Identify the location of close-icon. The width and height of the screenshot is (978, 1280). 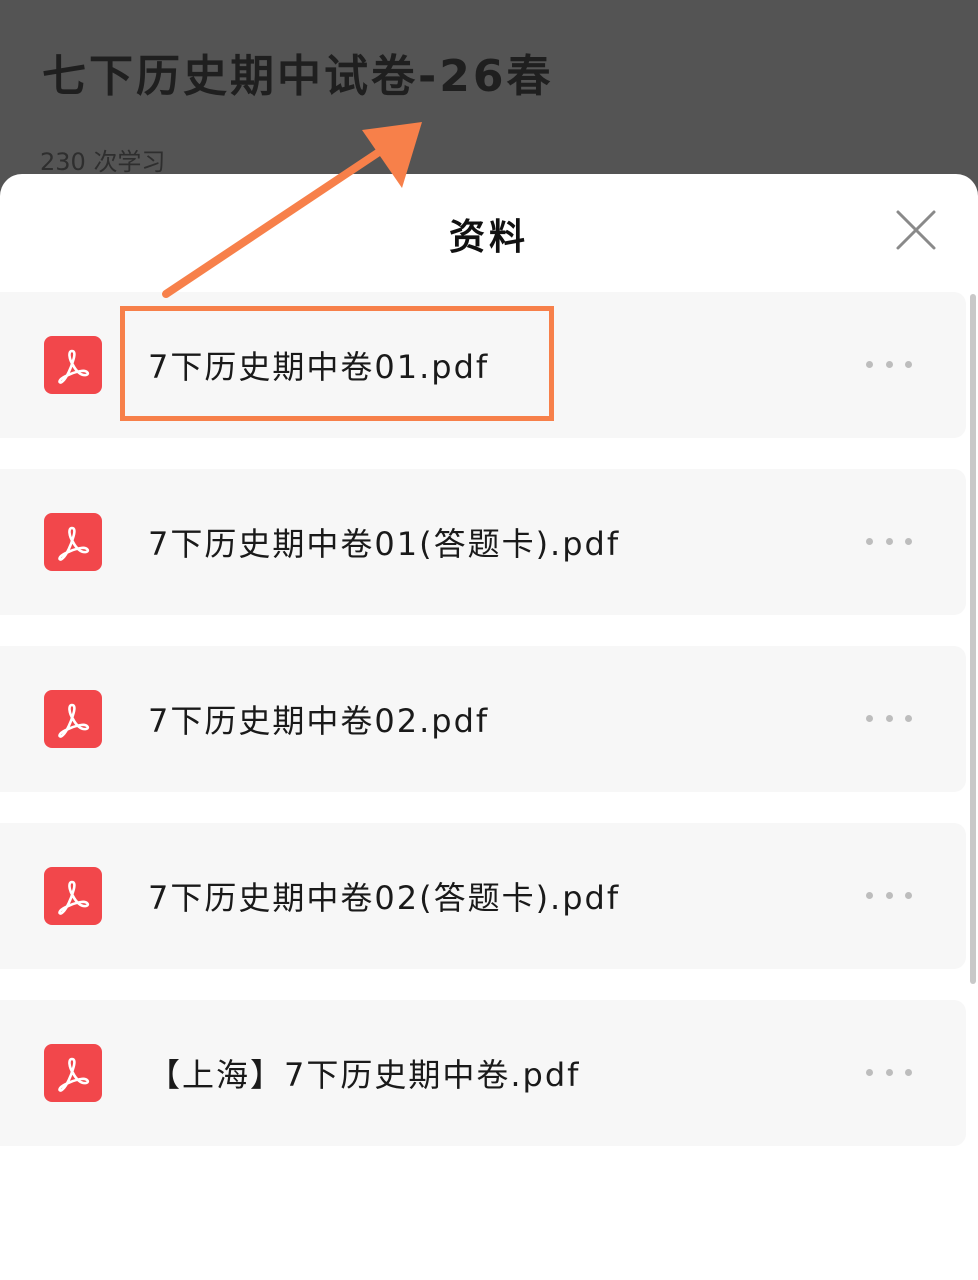
(916, 230).